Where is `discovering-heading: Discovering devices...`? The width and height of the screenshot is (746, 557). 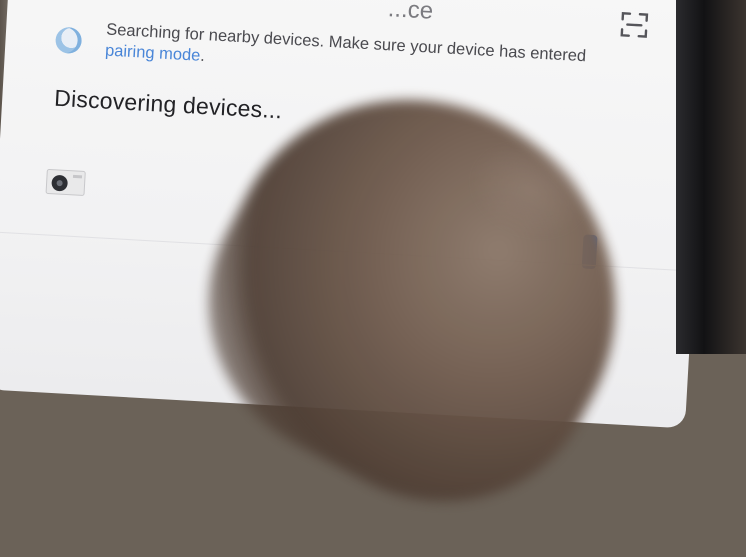 discovering-heading: Discovering devices... is located at coordinates (168, 104).